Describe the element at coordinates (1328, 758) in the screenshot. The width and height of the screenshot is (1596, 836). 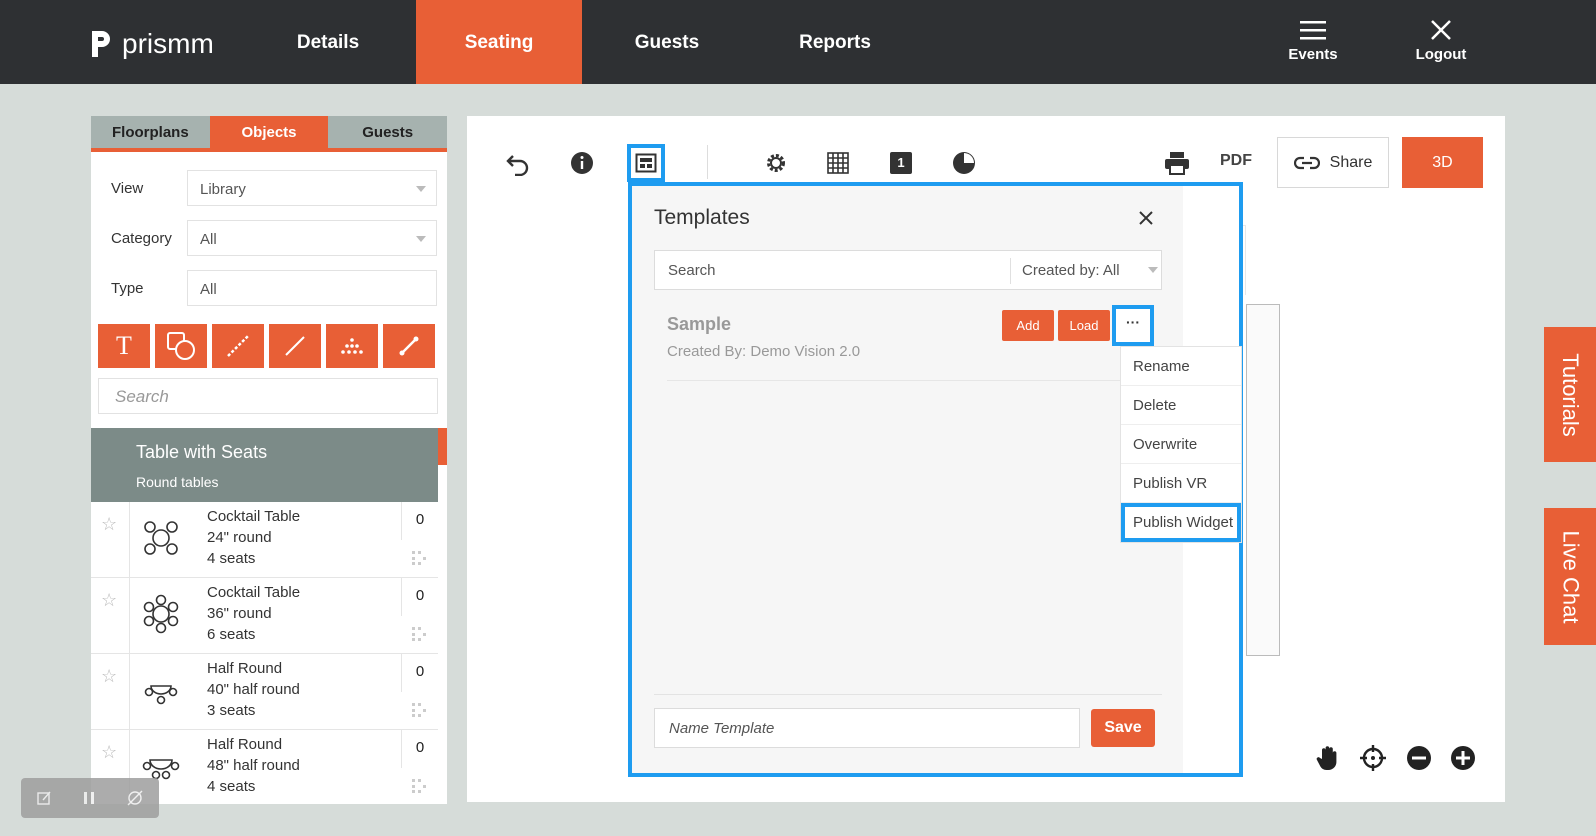
I see `pan-button` at that location.